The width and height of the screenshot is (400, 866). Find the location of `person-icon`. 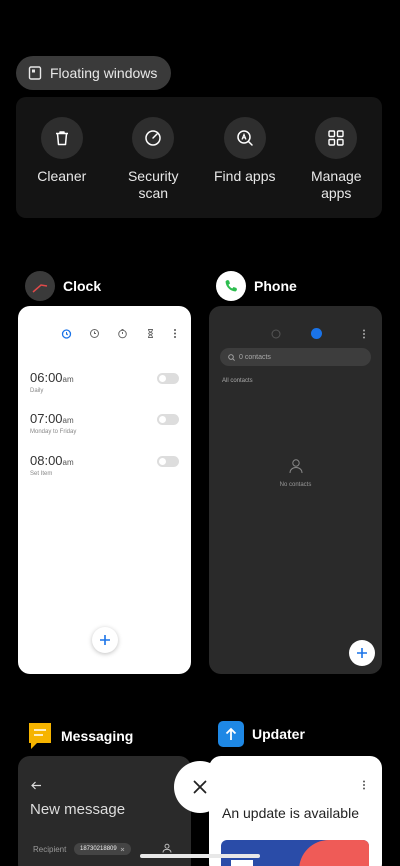

person-icon is located at coordinates (296, 466).